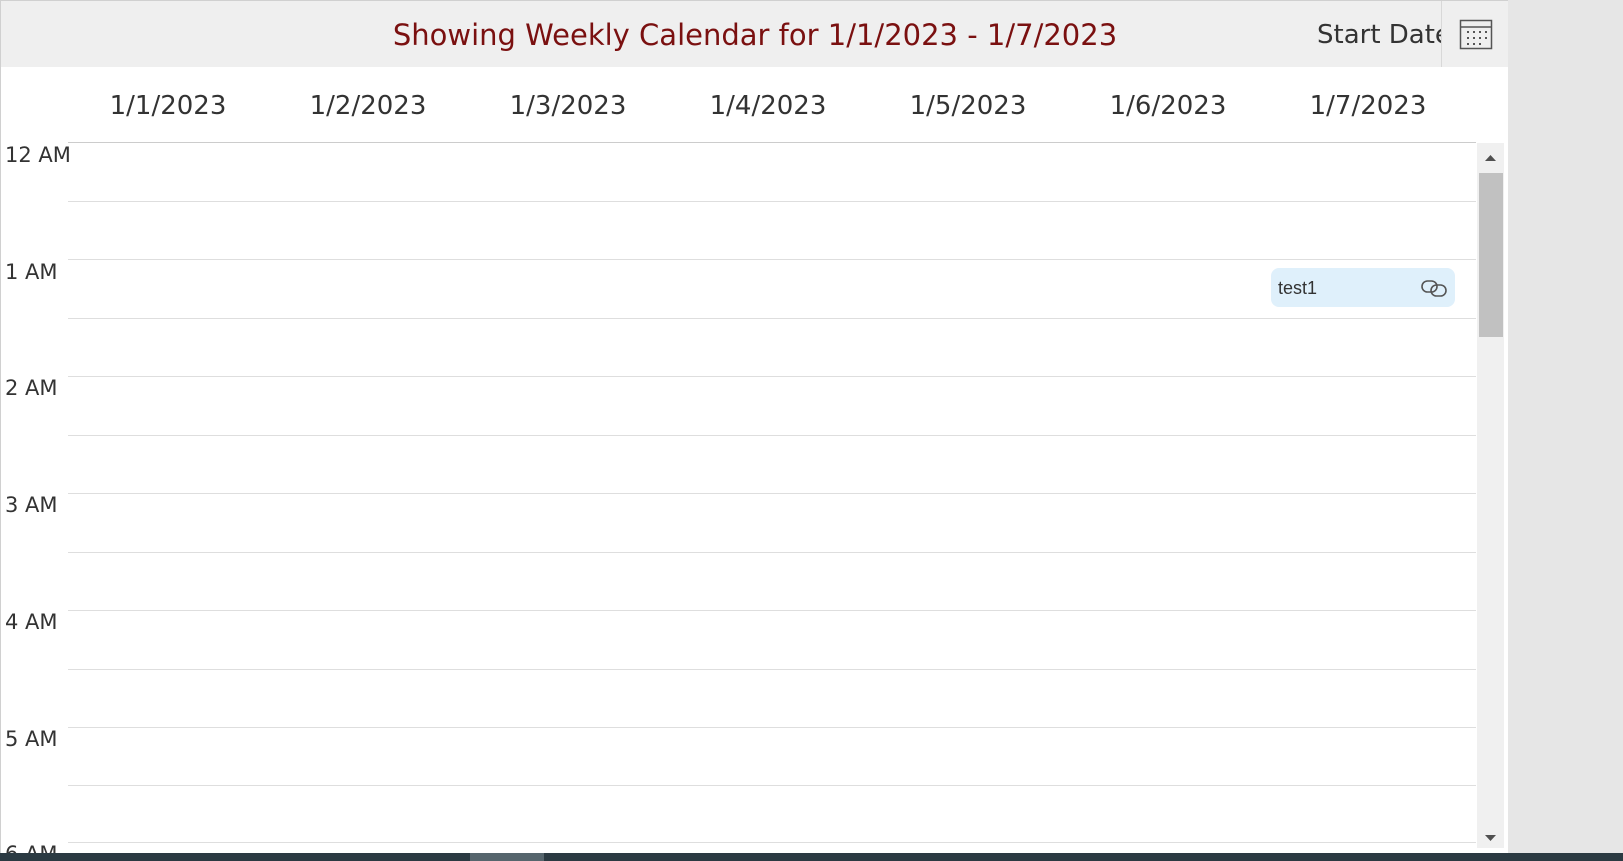  Describe the element at coordinates (31, 739) in the screenshot. I see `time-label: 5 AM` at that location.